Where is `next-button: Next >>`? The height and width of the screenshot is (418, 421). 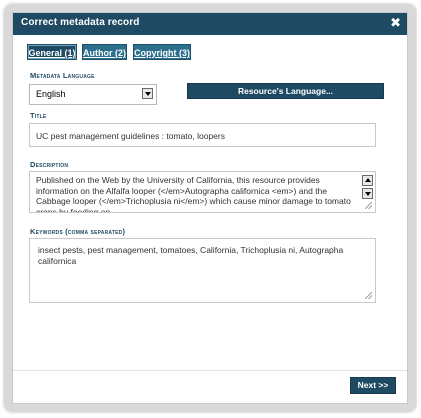
next-button: Next >> is located at coordinates (373, 385).